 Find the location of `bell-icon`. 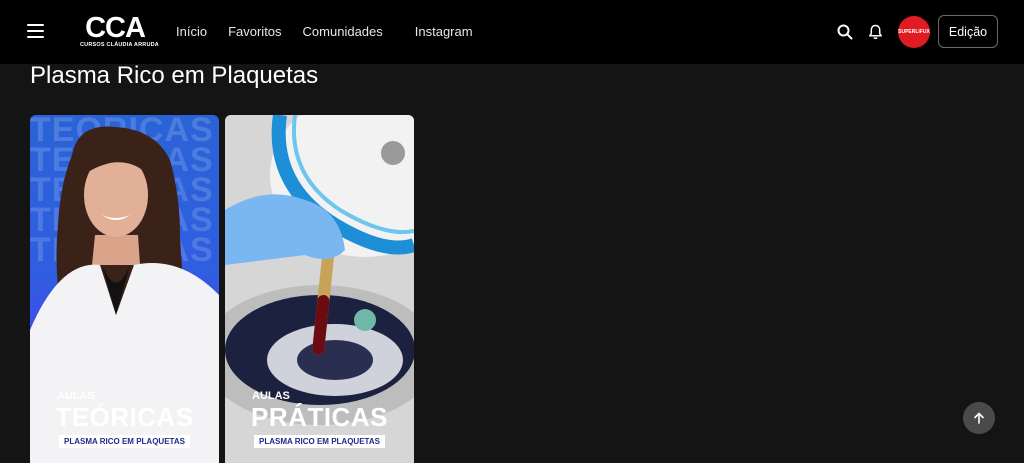

bell-icon is located at coordinates (875, 32).